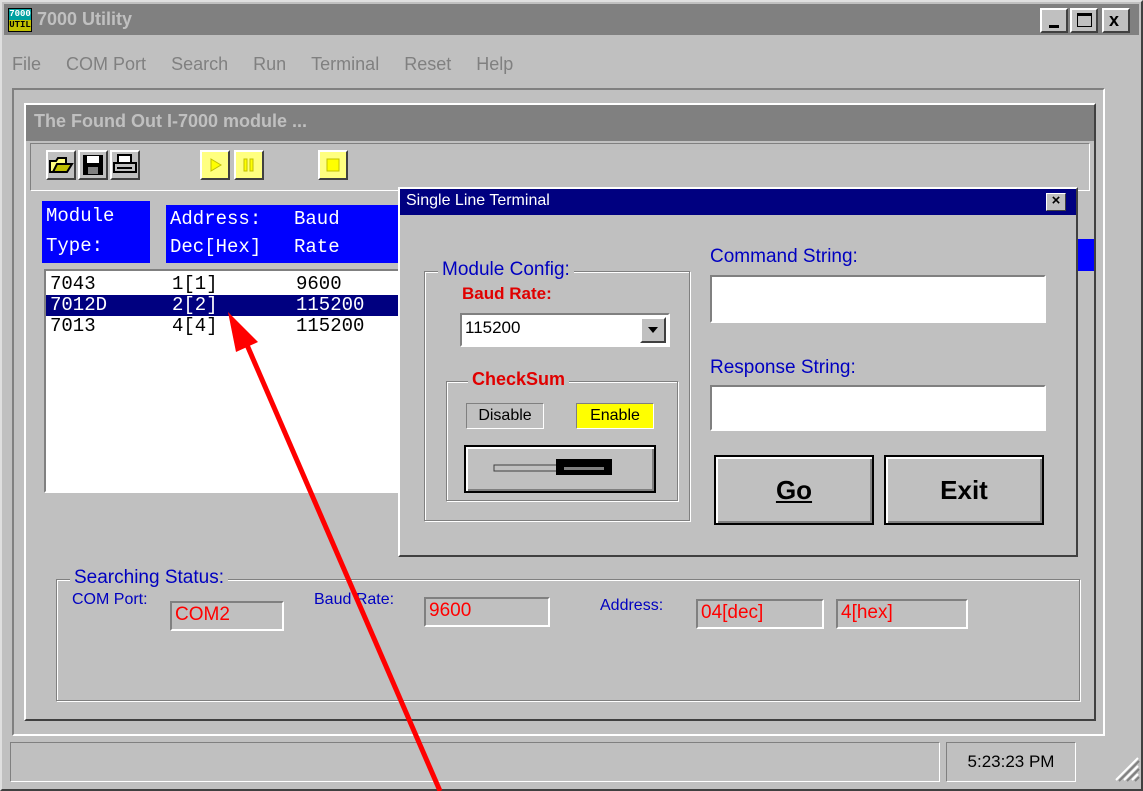 This screenshot has height=791, width=1143. I want to click on annotation-arrow, so click(335, 551).